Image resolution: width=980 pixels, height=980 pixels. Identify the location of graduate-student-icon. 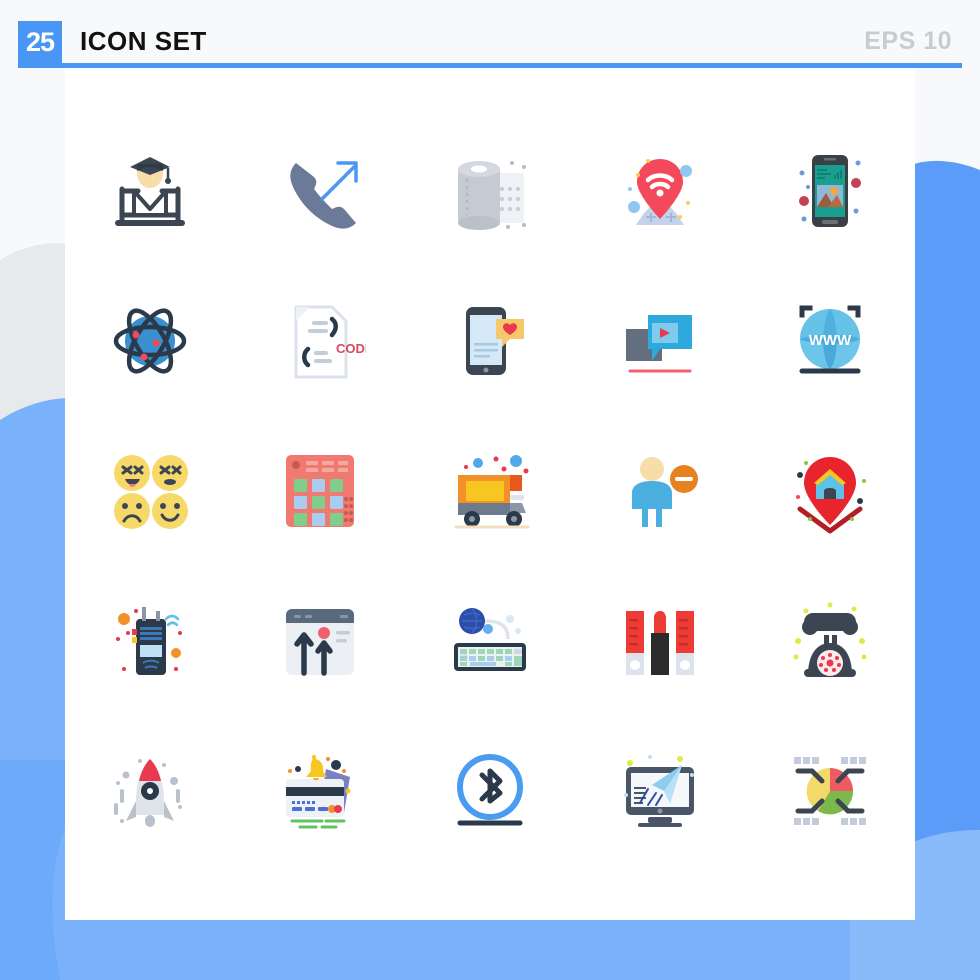
(150, 191).